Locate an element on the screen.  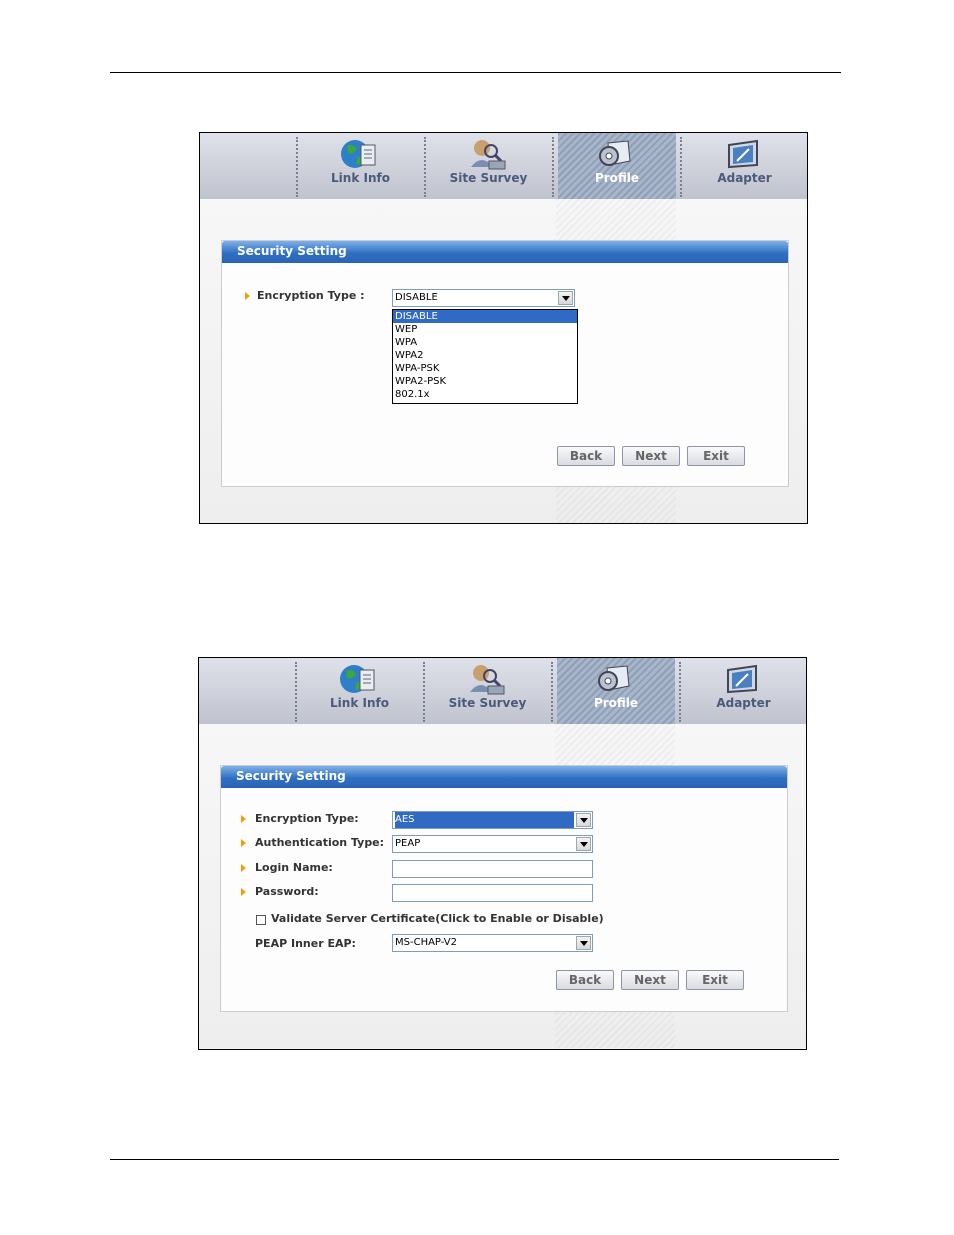
select-value: MS-CHAP-V2 is located at coordinates (426, 942).